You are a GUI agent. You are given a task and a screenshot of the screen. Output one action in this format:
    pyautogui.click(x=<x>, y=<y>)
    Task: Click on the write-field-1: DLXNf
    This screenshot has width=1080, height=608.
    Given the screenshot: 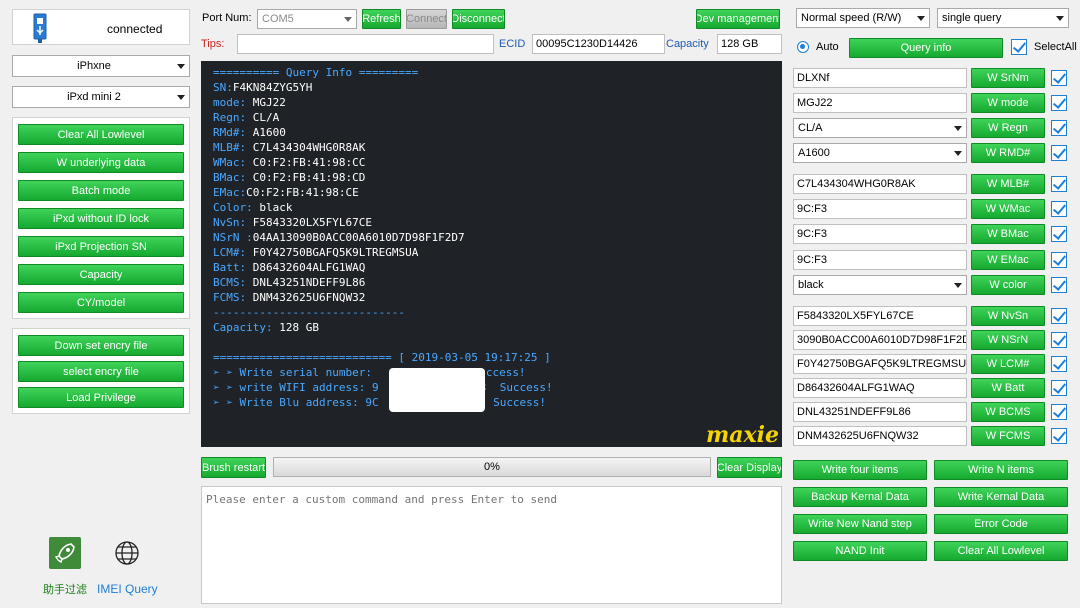 What is the action you would take?
    pyautogui.click(x=880, y=78)
    